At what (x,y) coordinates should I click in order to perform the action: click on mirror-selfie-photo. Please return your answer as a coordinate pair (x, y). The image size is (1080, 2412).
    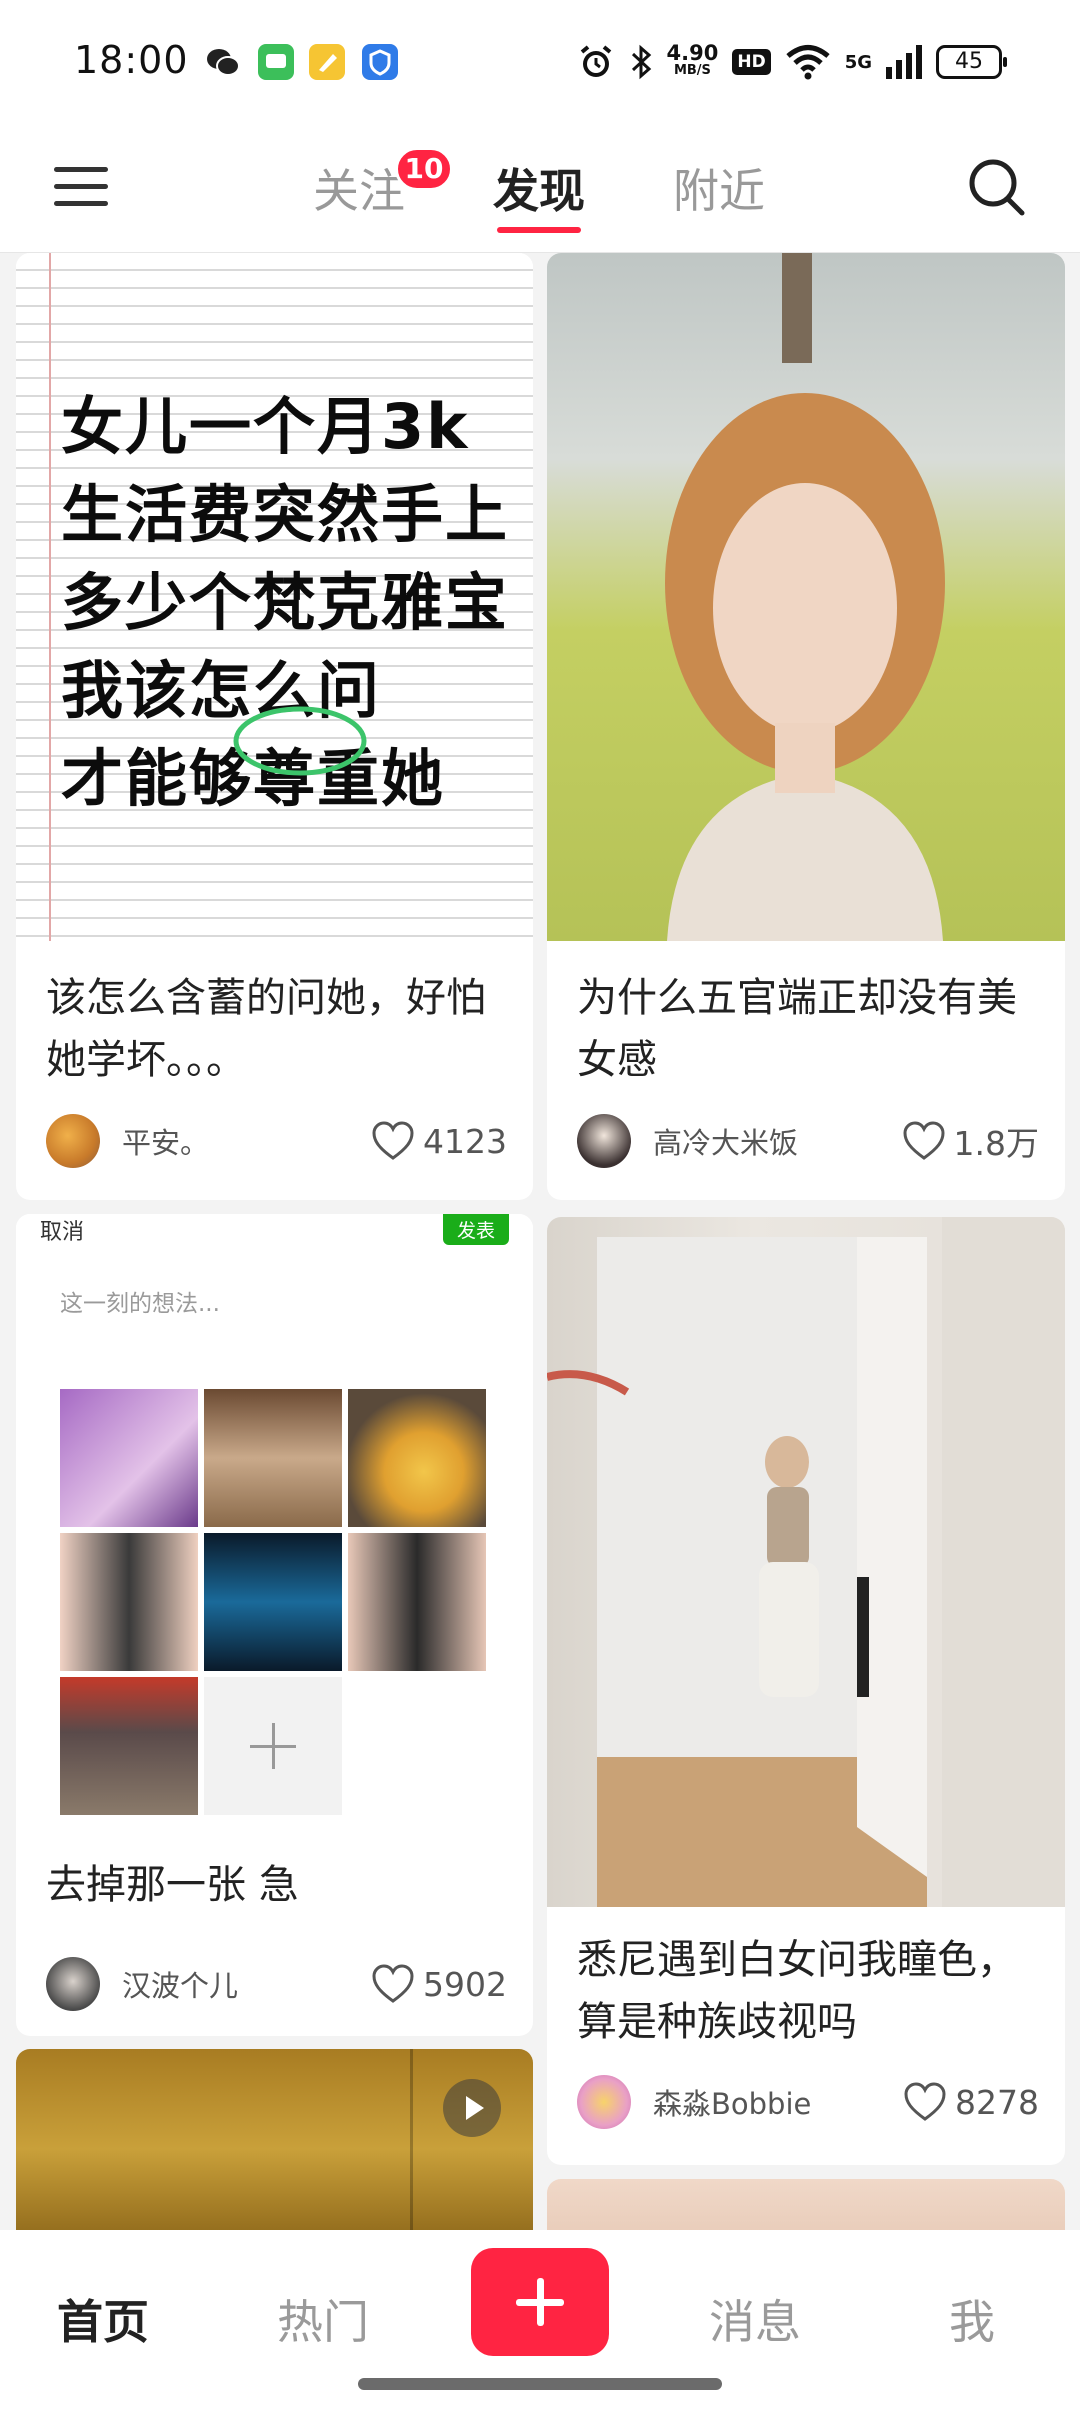
    Looking at the image, I should click on (806, 1562).